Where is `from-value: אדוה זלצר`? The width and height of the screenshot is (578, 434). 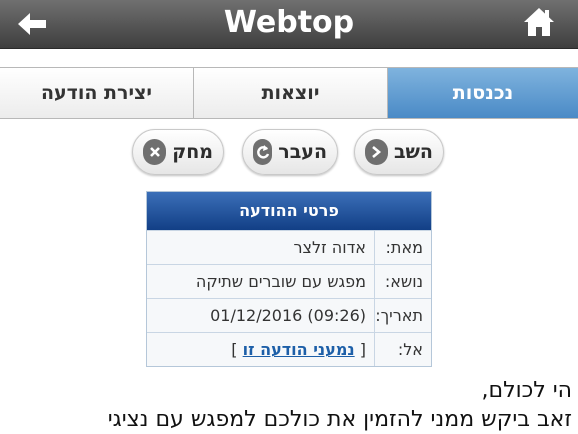
from-value: אדוה זלצר is located at coordinates (261, 247).